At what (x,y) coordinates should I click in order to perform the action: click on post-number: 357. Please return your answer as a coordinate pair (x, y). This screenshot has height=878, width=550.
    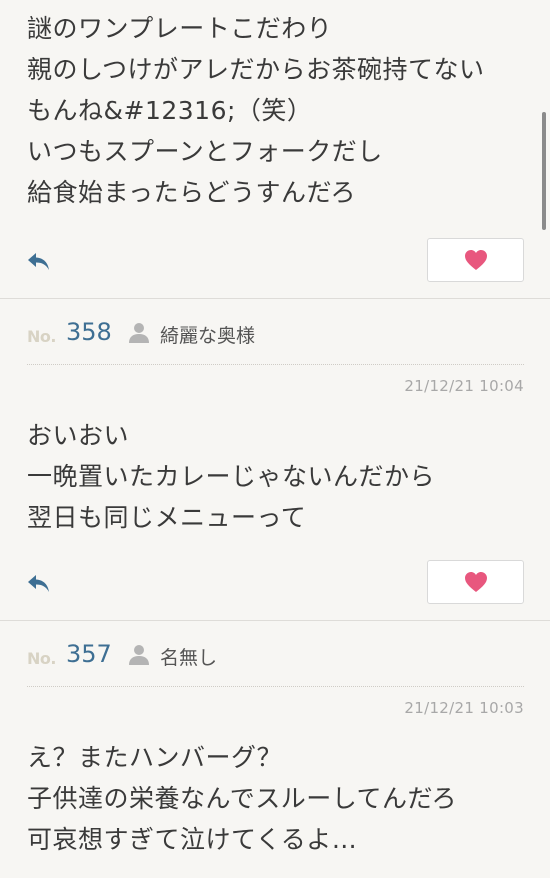
    Looking at the image, I should click on (89, 654).